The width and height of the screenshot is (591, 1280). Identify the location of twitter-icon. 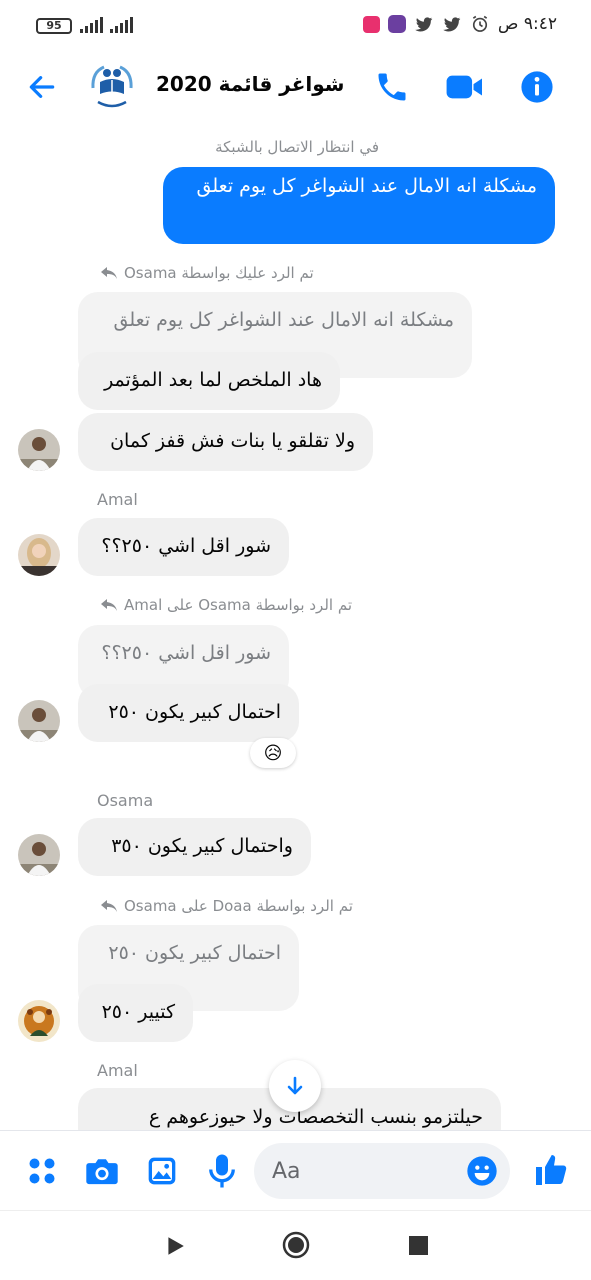
(423, 24).